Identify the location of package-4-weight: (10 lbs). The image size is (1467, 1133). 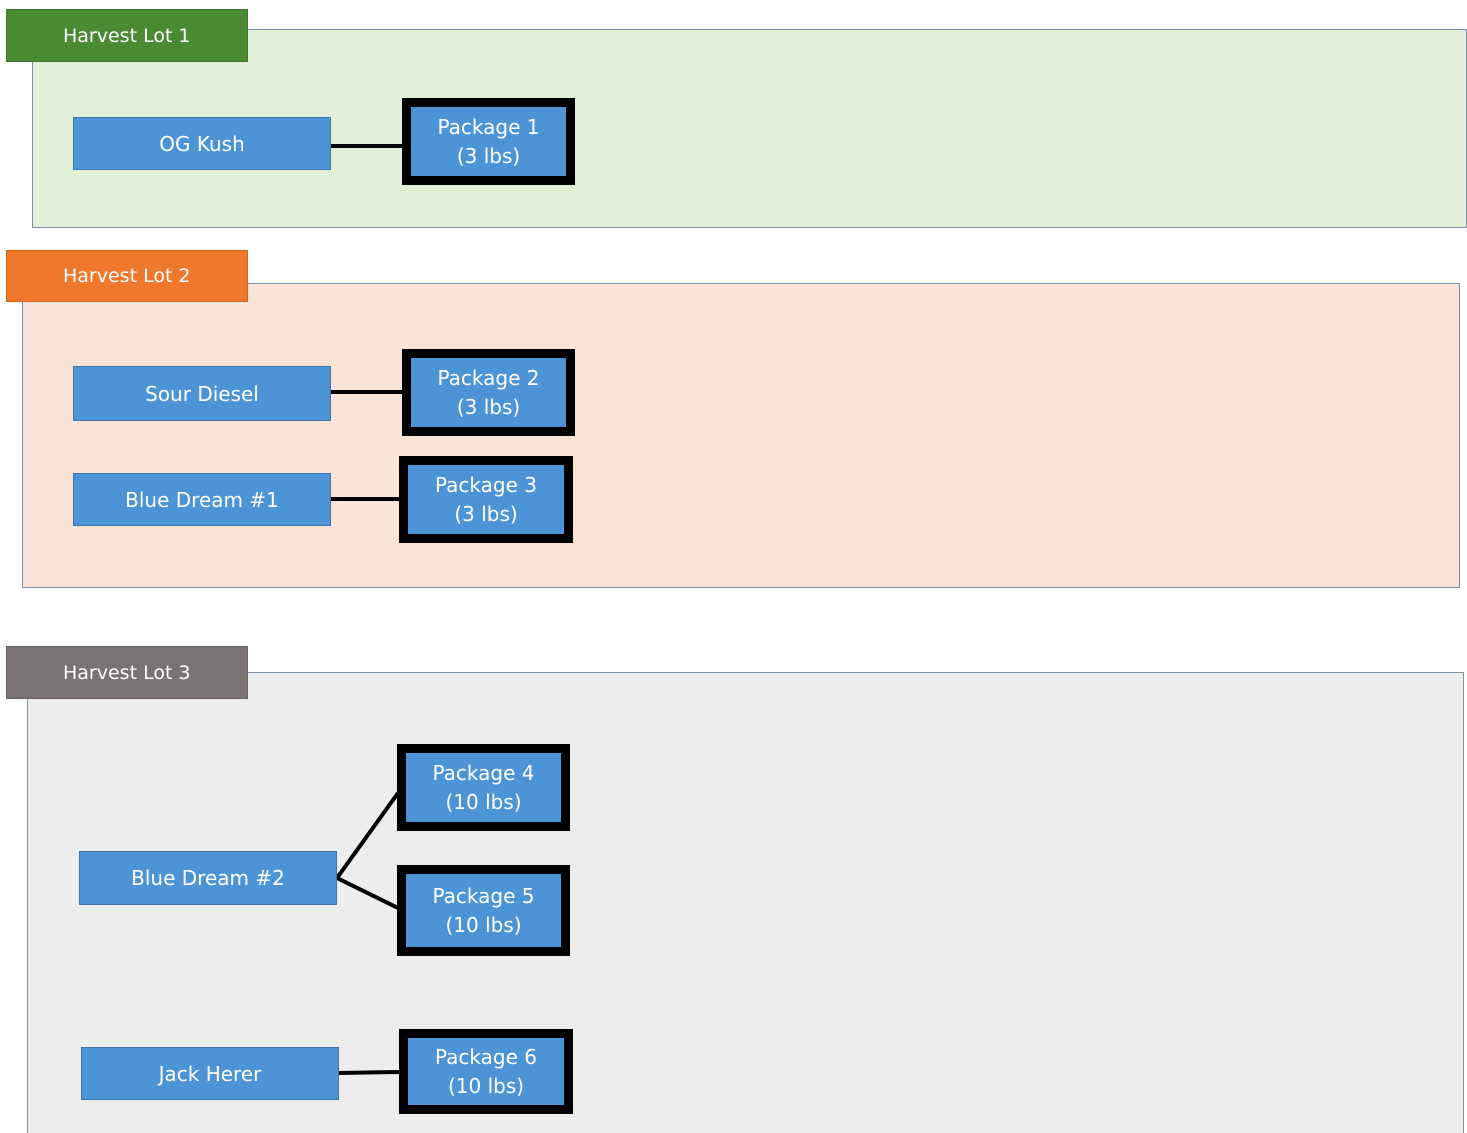
(483, 801).